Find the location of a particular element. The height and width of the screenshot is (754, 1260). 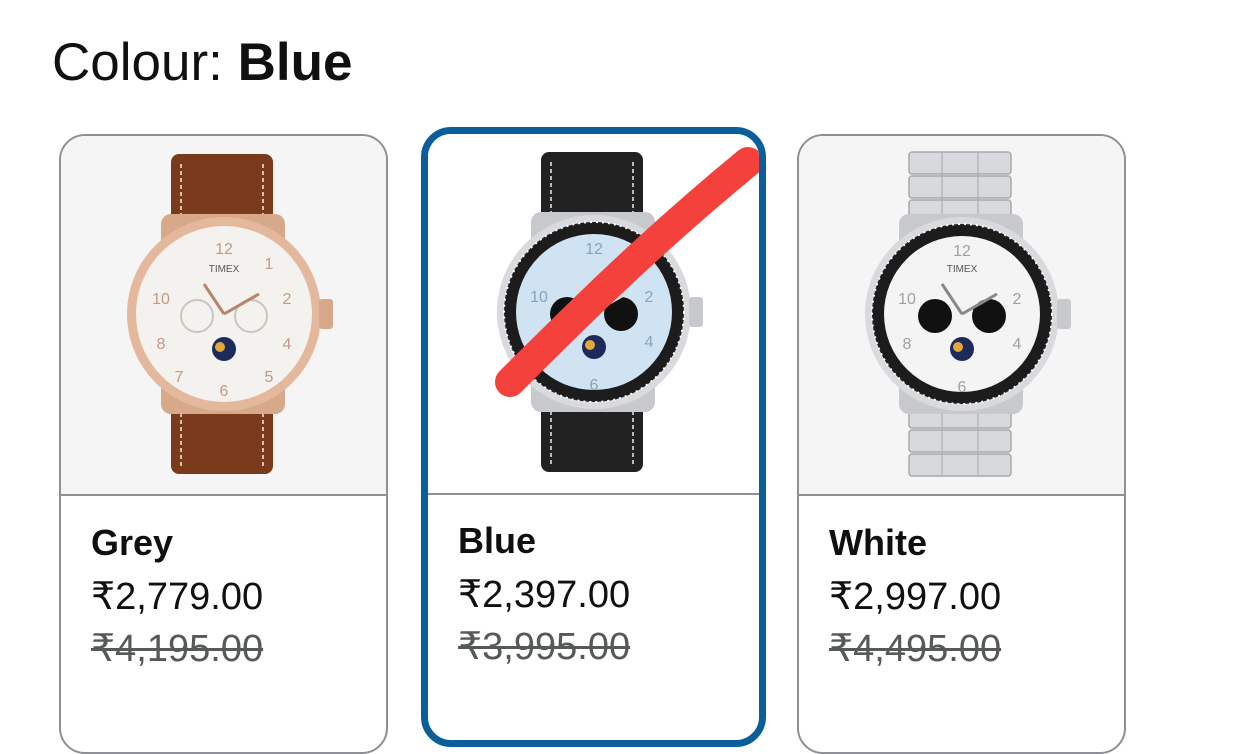

colour-label: Colour: is located at coordinates (137, 62).